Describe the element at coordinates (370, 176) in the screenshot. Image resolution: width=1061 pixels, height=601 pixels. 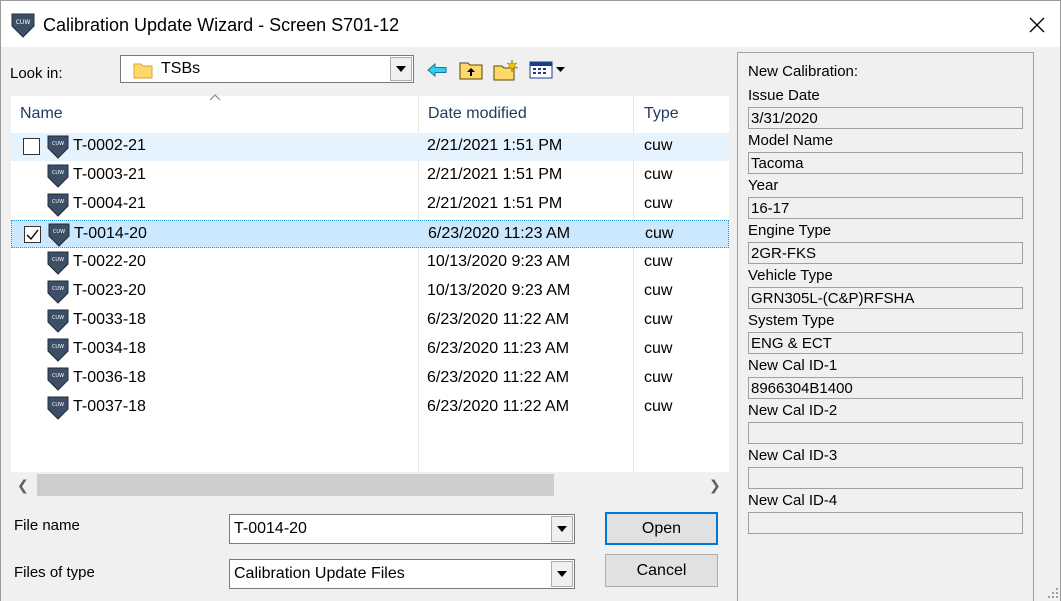
I see `file-row: CUW T-0003-21 2/21/2021 1:51 PM cuw` at that location.